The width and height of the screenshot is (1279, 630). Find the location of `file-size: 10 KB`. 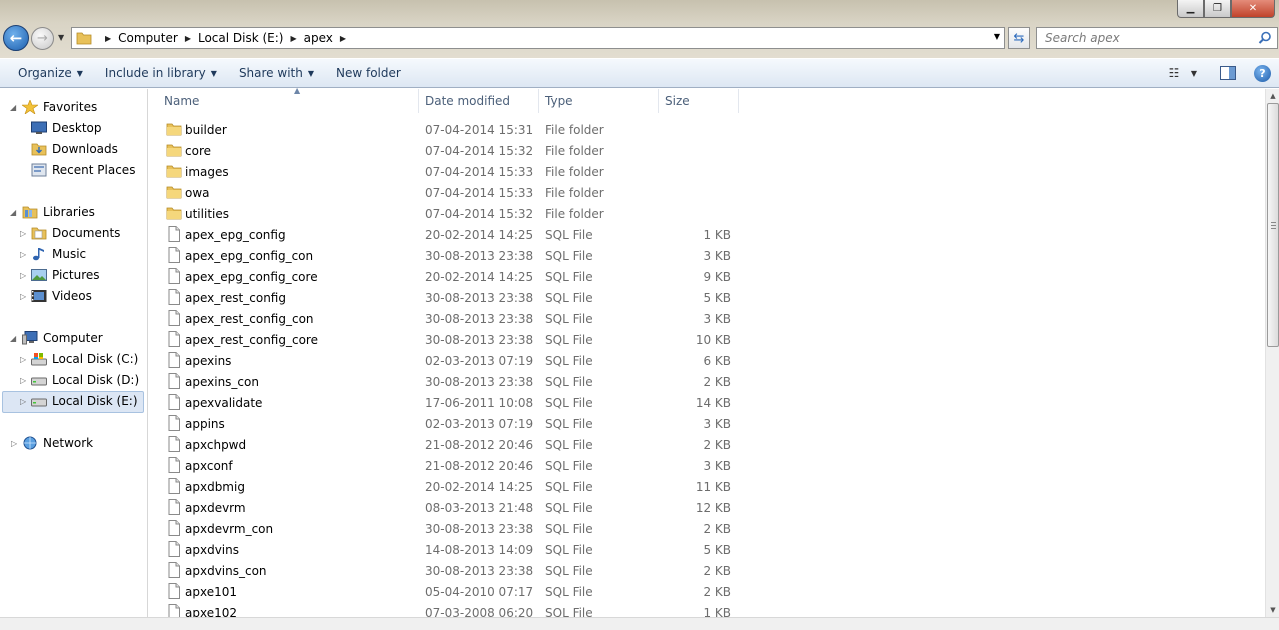

file-size: 10 KB is located at coordinates (713, 339).